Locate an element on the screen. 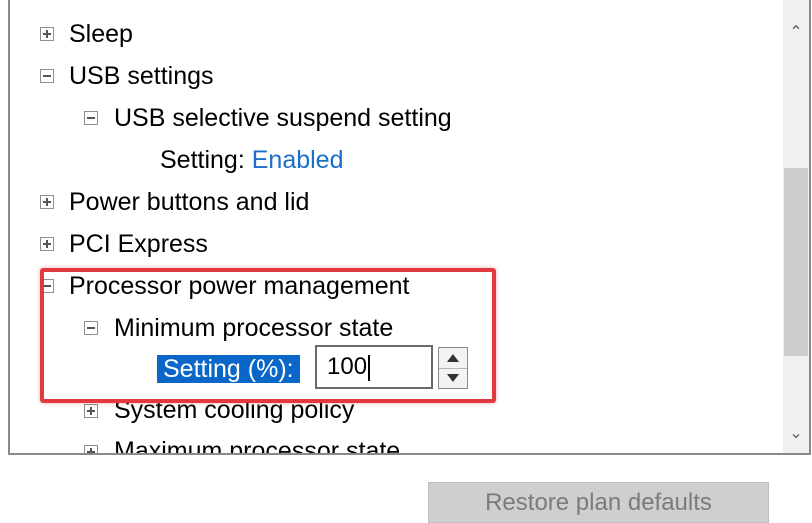 The height and width of the screenshot is (523, 812). tree-item-label: Power buttons and lid is located at coordinates (189, 202).